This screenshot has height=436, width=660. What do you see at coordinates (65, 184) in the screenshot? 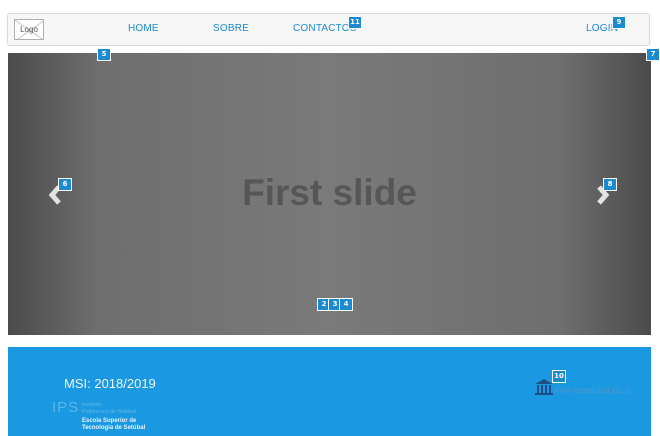
I see `badge-6: 6` at bounding box center [65, 184].